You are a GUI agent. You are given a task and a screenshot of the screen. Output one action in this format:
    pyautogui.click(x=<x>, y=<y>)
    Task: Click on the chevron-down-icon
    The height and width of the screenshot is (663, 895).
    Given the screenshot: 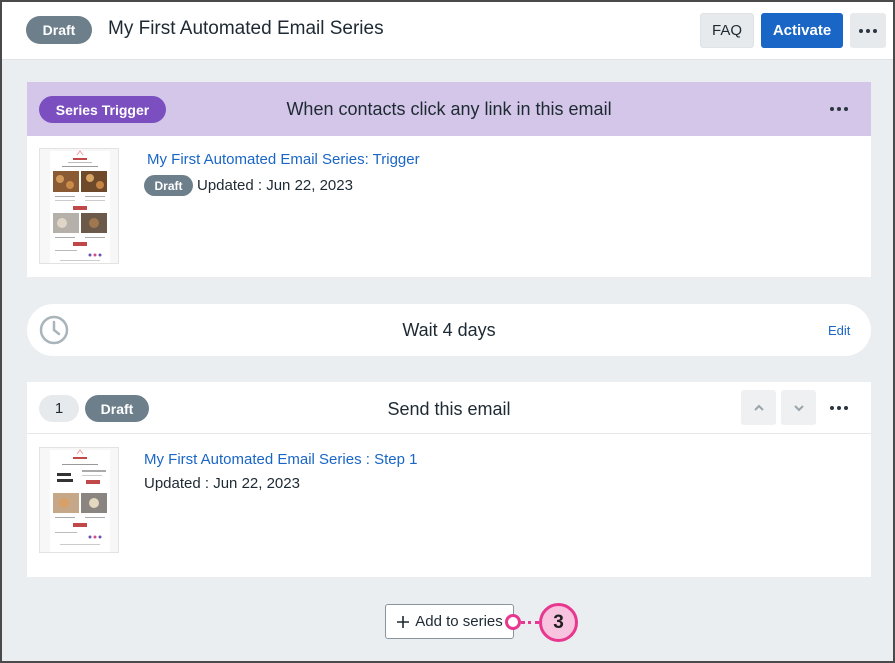 What is the action you would take?
    pyautogui.click(x=798, y=407)
    